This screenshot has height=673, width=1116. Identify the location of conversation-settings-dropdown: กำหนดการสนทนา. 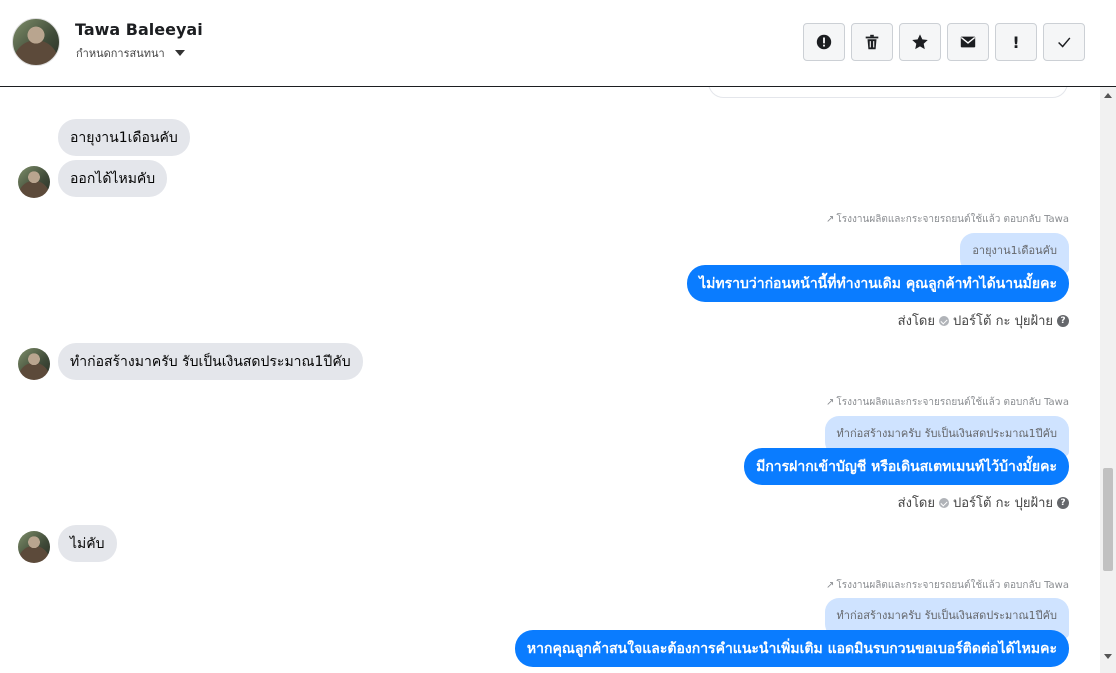
(130, 53).